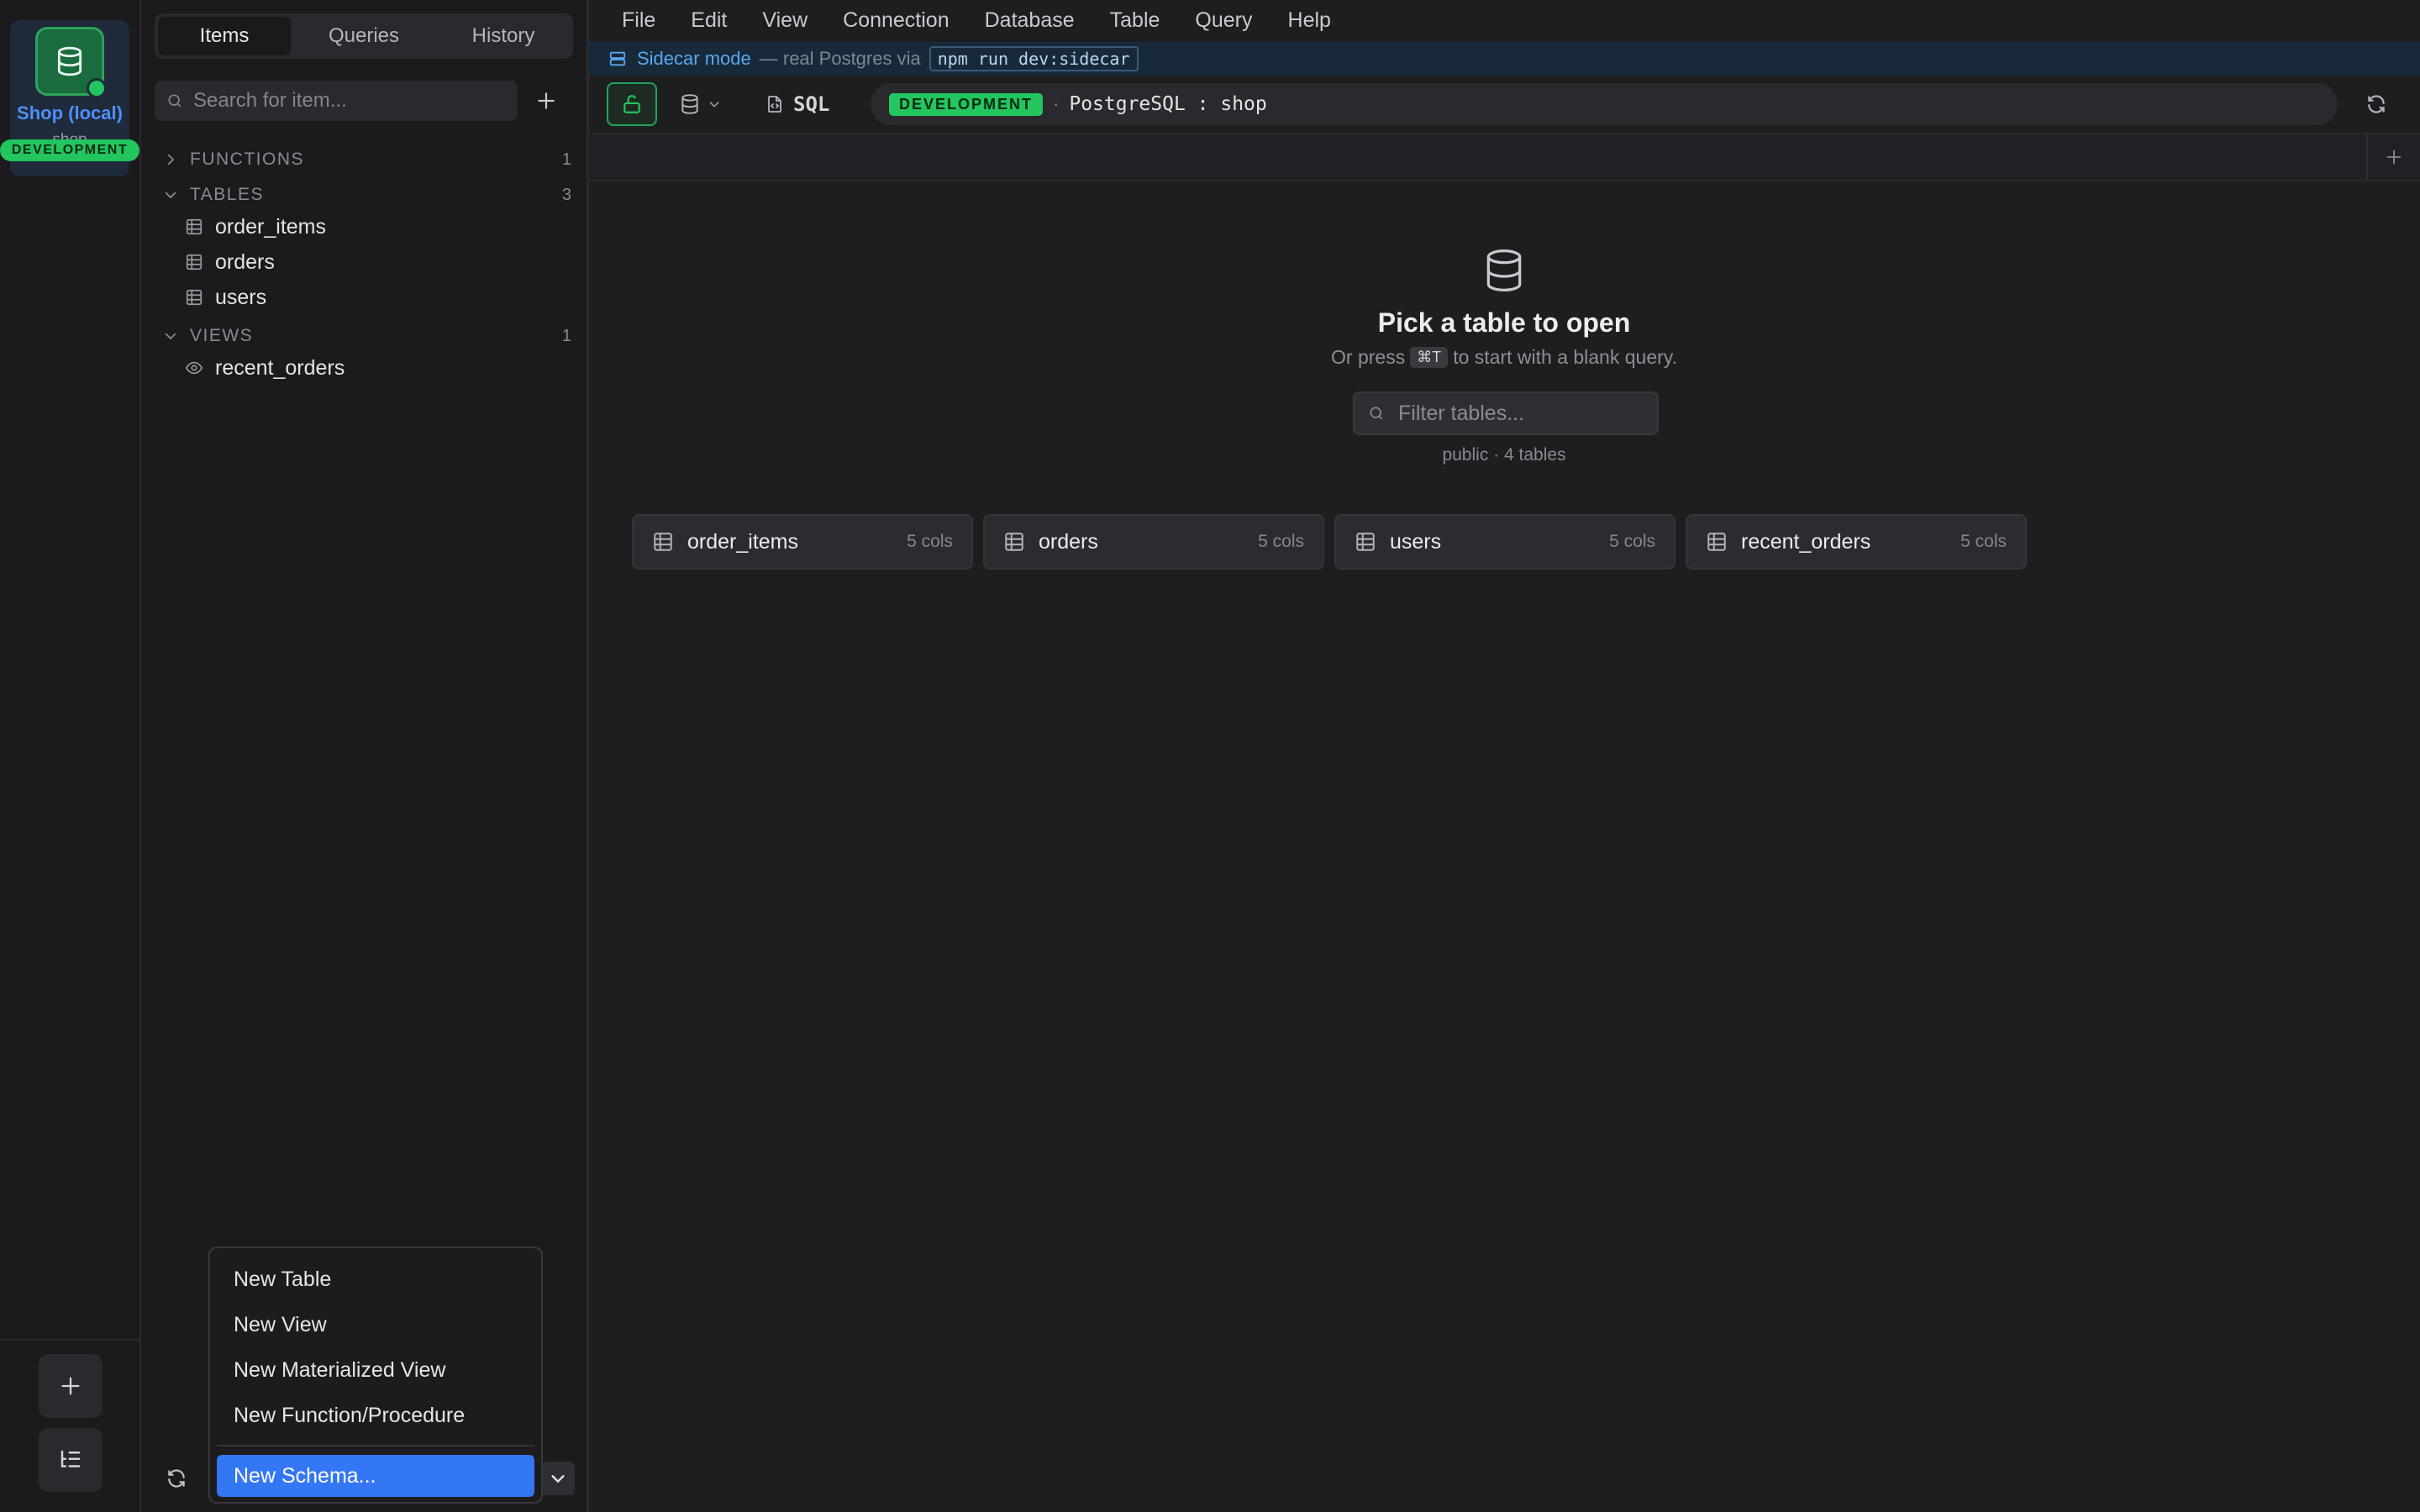 The height and width of the screenshot is (1512, 2420). Describe the element at coordinates (97, 88) in the screenshot. I see `connection-status-dot` at that location.